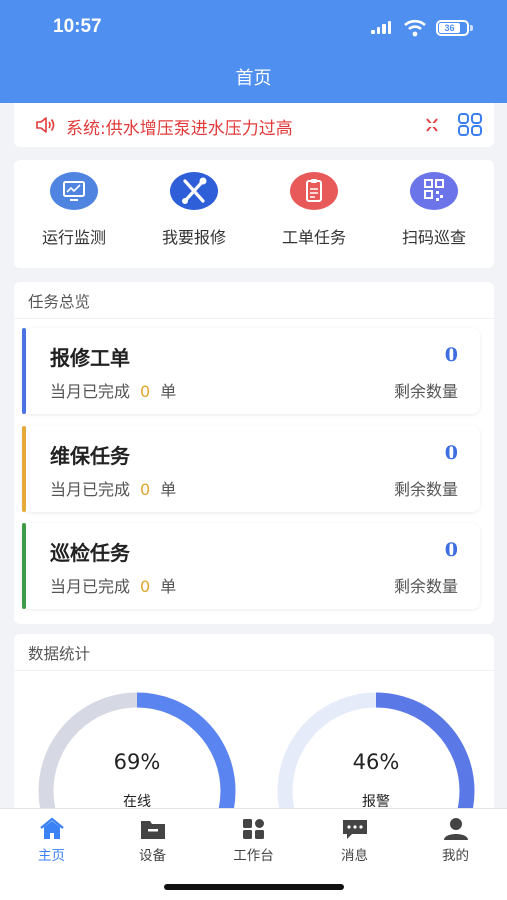 Image resolution: width=507 pixels, height=900 pixels. What do you see at coordinates (52, 828) in the screenshot?
I see `home-icon` at bounding box center [52, 828].